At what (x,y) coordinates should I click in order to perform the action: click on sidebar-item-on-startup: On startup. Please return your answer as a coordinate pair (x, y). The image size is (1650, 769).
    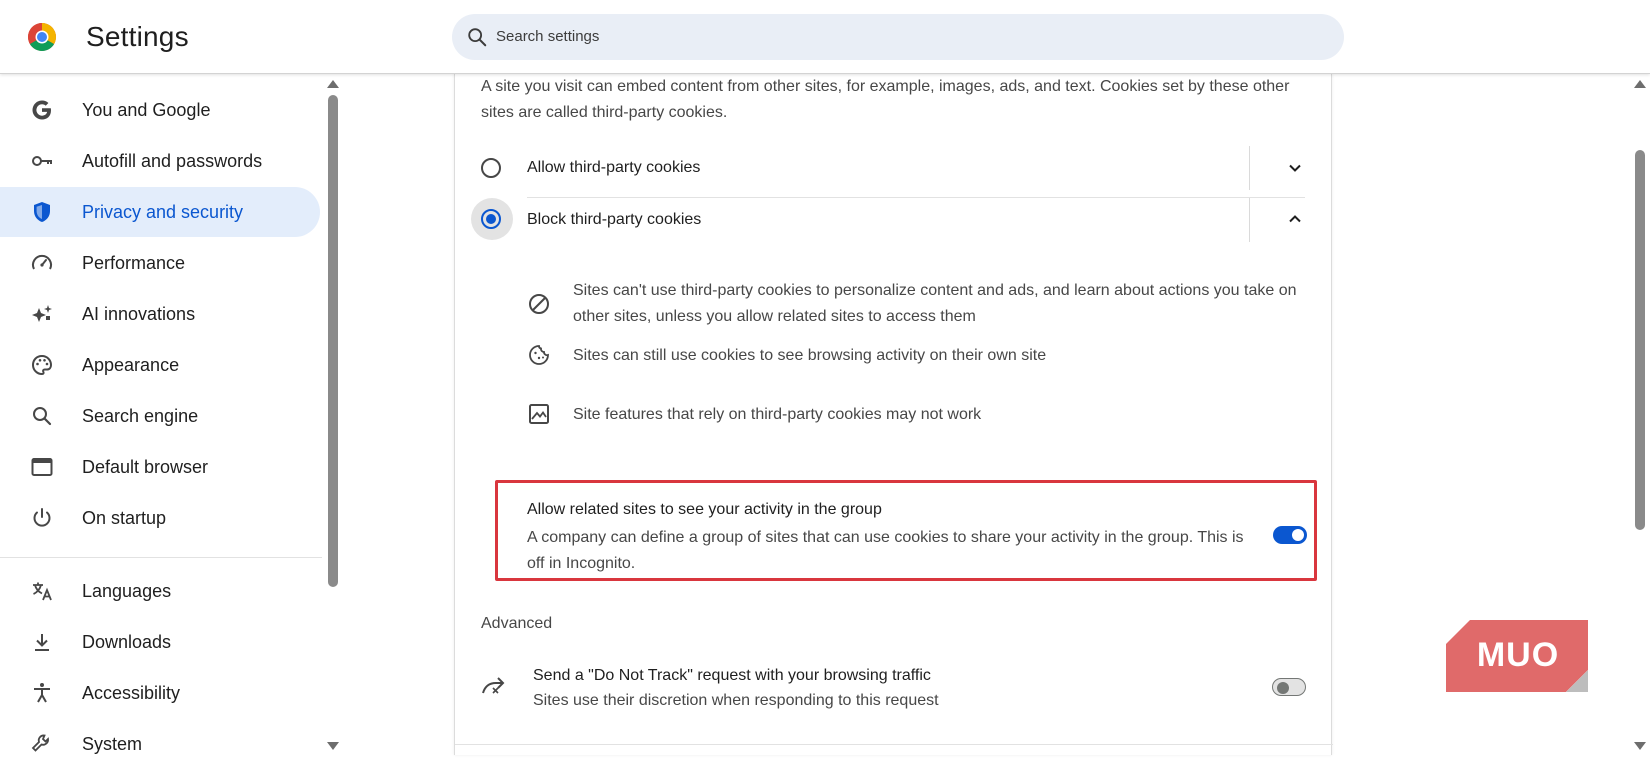
    Looking at the image, I should click on (160, 518).